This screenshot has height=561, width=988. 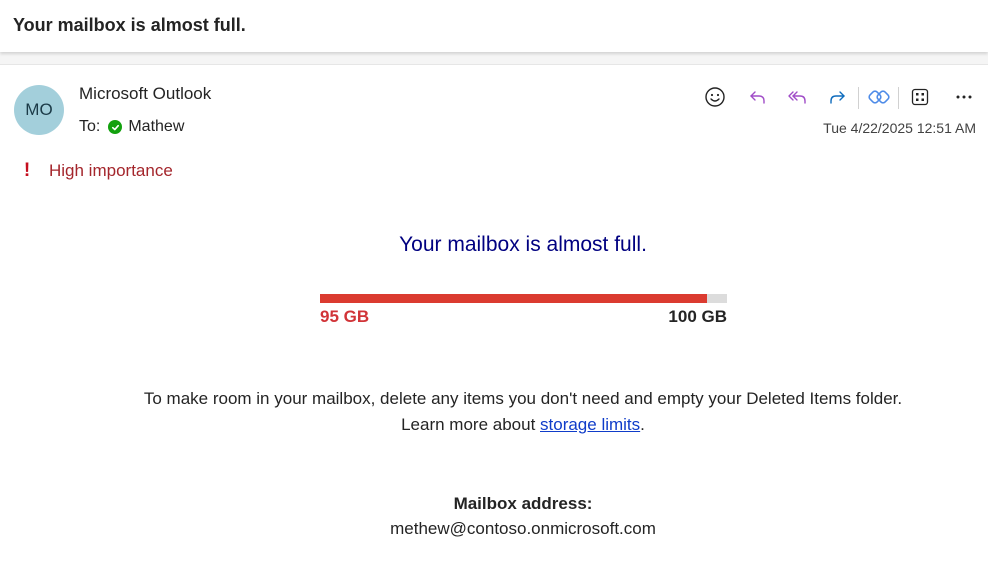 I want to click on storage-limits-link: storage limits, so click(x=590, y=424).